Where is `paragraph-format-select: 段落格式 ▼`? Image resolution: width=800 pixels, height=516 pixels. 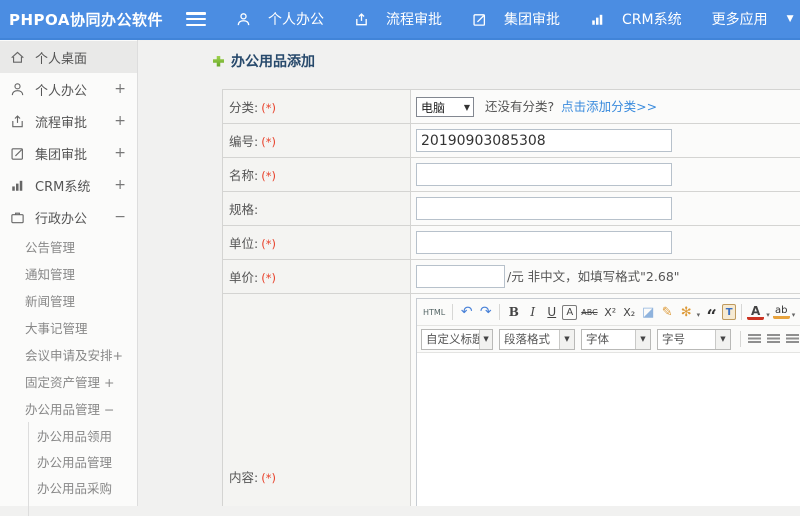
paragraph-format-select: 段落格式 ▼ is located at coordinates (537, 339).